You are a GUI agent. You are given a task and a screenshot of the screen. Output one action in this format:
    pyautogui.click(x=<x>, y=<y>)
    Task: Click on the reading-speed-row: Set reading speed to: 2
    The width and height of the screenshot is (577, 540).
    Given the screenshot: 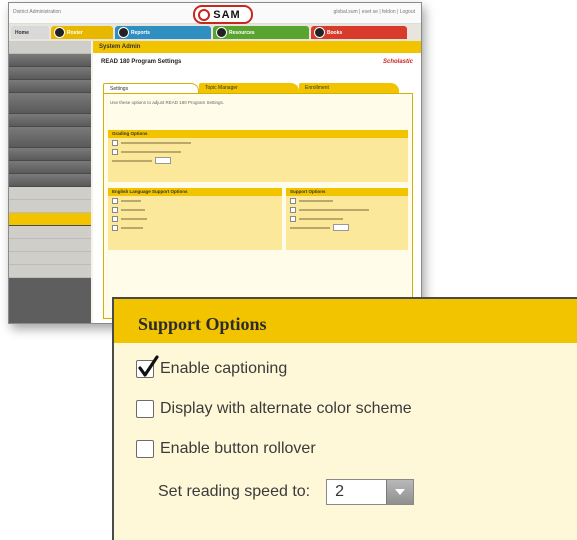 What is the action you would take?
    pyautogui.click(x=286, y=492)
    